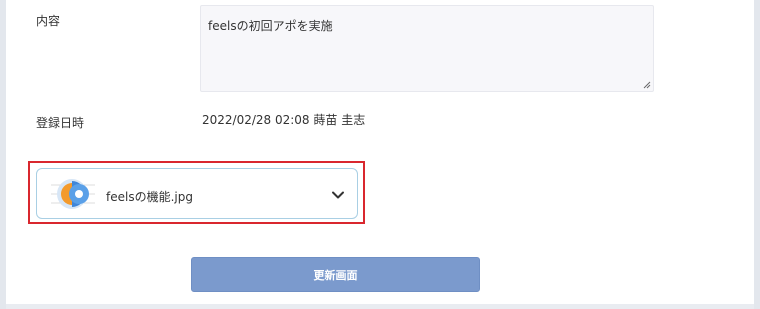  Describe the element at coordinates (73, 194) in the screenshot. I see `image-thumbnail-icon` at that location.